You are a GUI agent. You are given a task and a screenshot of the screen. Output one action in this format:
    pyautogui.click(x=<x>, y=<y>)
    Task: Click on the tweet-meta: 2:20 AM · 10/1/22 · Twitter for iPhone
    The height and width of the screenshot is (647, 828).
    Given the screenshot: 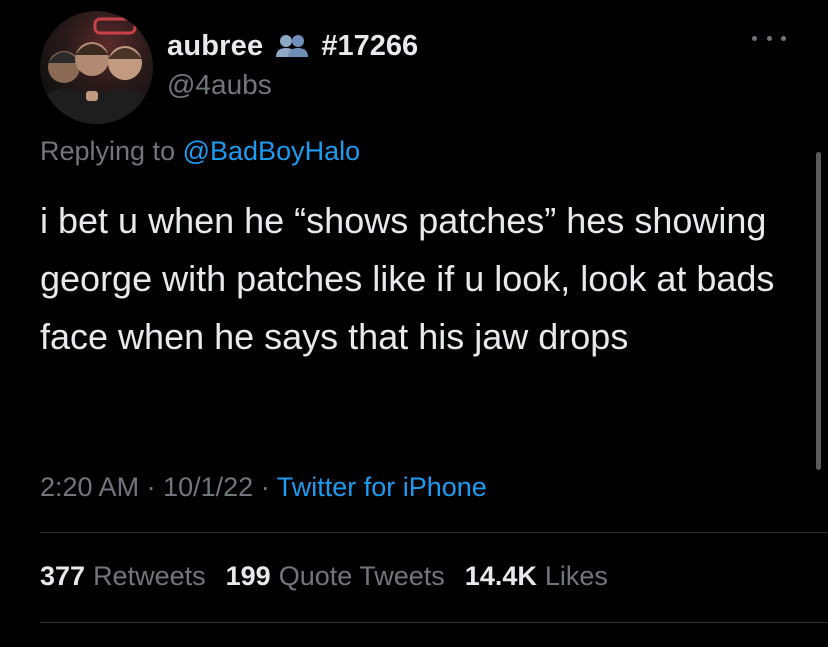 What is the action you would take?
    pyautogui.click(x=263, y=487)
    